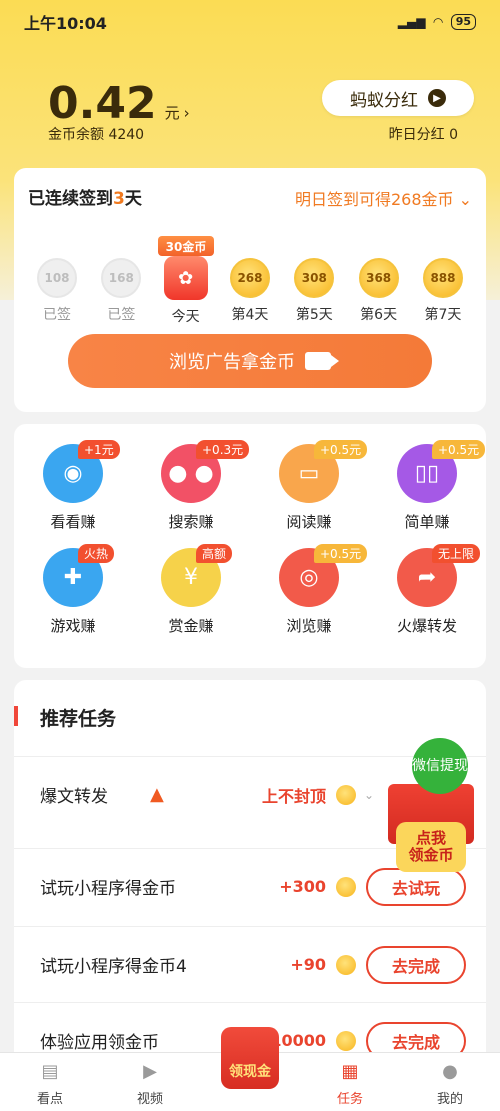 The image size is (500, 1111). What do you see at coordinates (423, 135) in the screenshot?
I see `yesterday-dividend: 昨日分红 0` at bounding box center [423, 135].